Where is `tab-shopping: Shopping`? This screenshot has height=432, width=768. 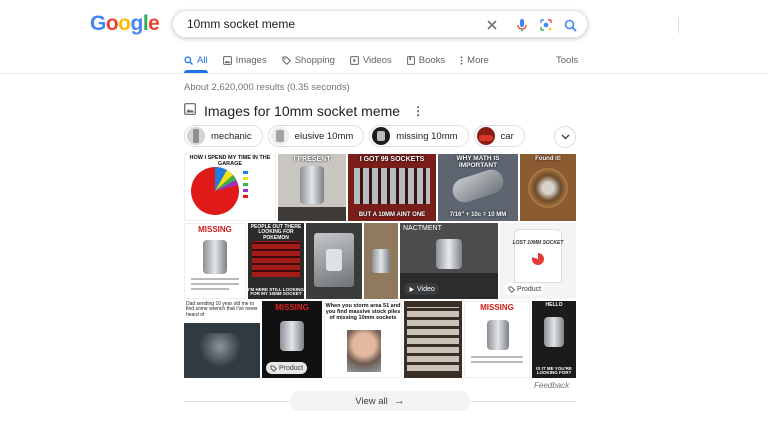 tab-shopping: Shopping is located at coordinates (308, 60).